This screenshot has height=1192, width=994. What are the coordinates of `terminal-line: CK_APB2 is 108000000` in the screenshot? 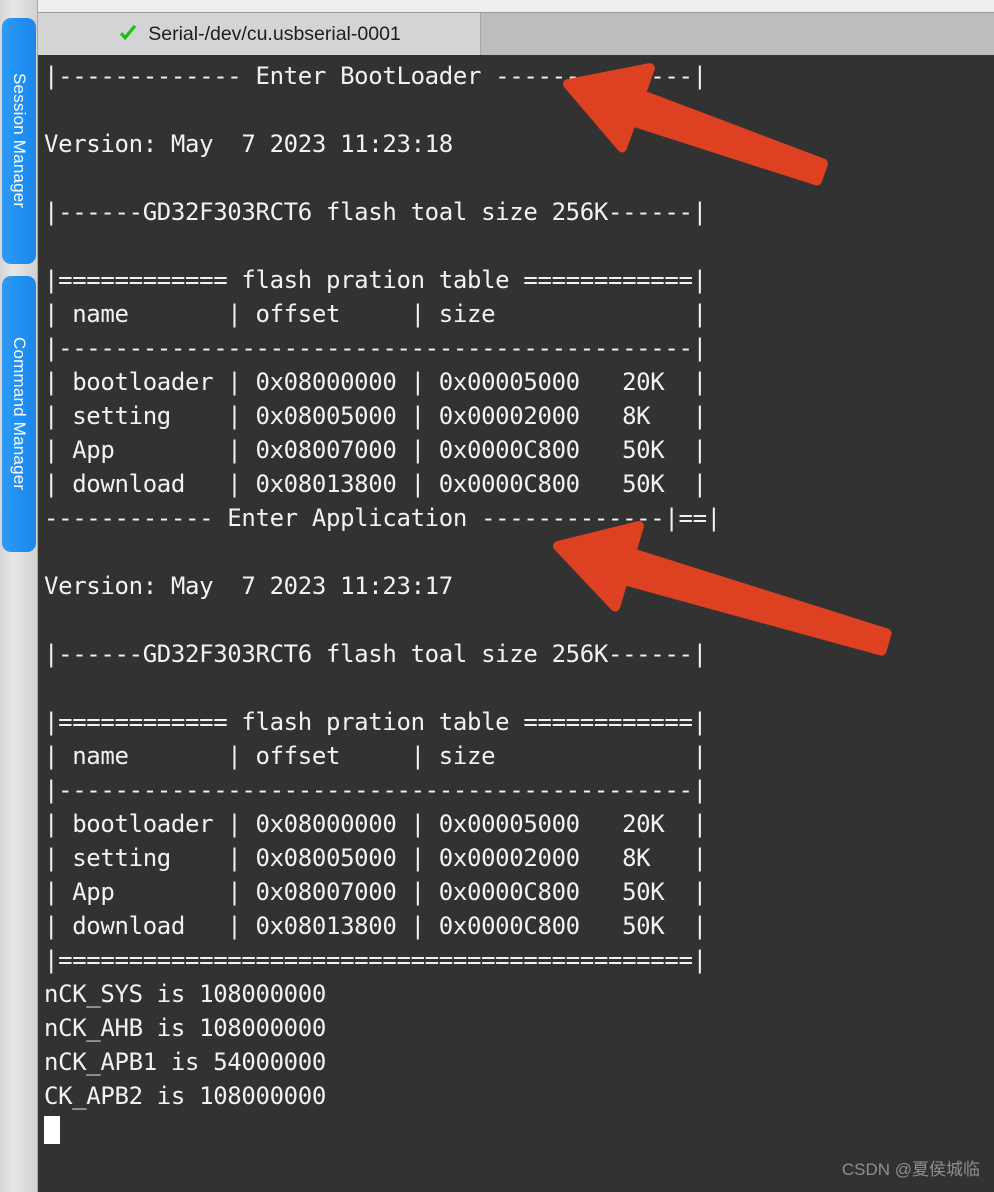 It's located at (185, 1096).